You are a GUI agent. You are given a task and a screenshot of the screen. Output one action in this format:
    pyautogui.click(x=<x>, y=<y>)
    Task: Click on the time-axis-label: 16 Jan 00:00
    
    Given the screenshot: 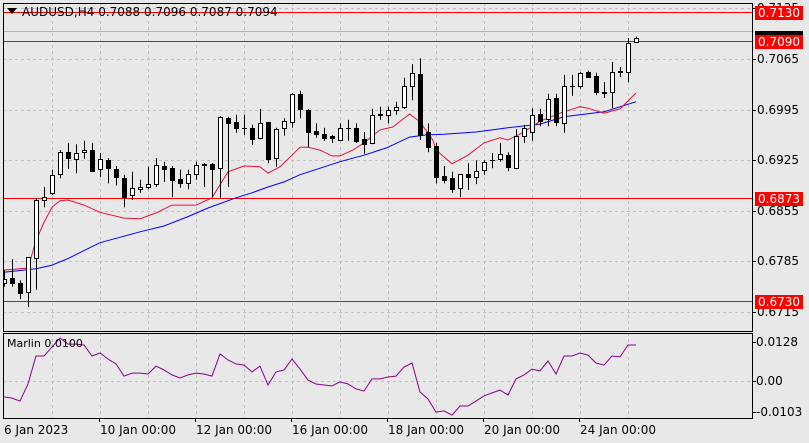 What is the action you would take?
    pyautogui.click(x=330, y=430)
    